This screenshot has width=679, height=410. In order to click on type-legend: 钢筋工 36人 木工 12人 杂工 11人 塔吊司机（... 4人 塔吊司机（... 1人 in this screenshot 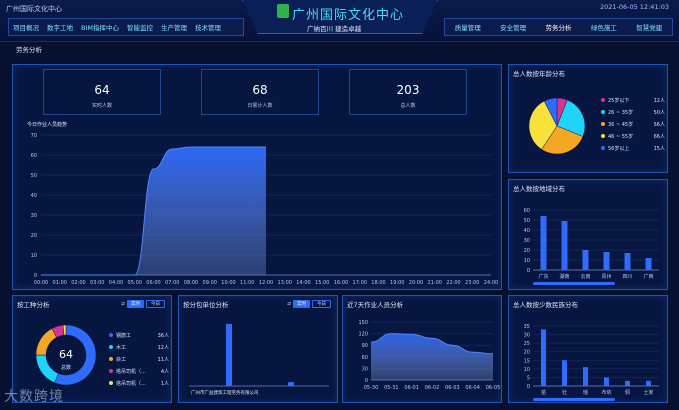, I will do `click(139, 362)`.